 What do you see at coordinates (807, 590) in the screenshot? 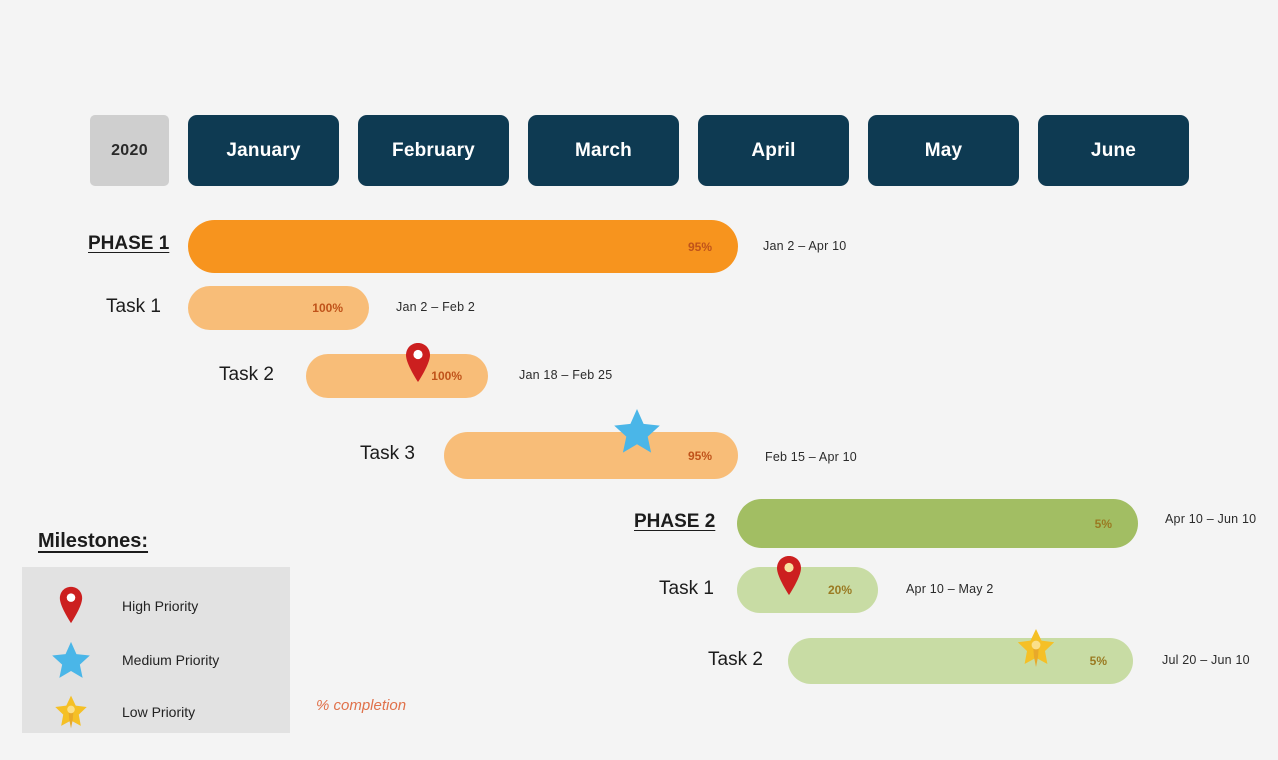
I see `gantt-bar-p2-task-1: 20%` at bounding box center [807, 590].